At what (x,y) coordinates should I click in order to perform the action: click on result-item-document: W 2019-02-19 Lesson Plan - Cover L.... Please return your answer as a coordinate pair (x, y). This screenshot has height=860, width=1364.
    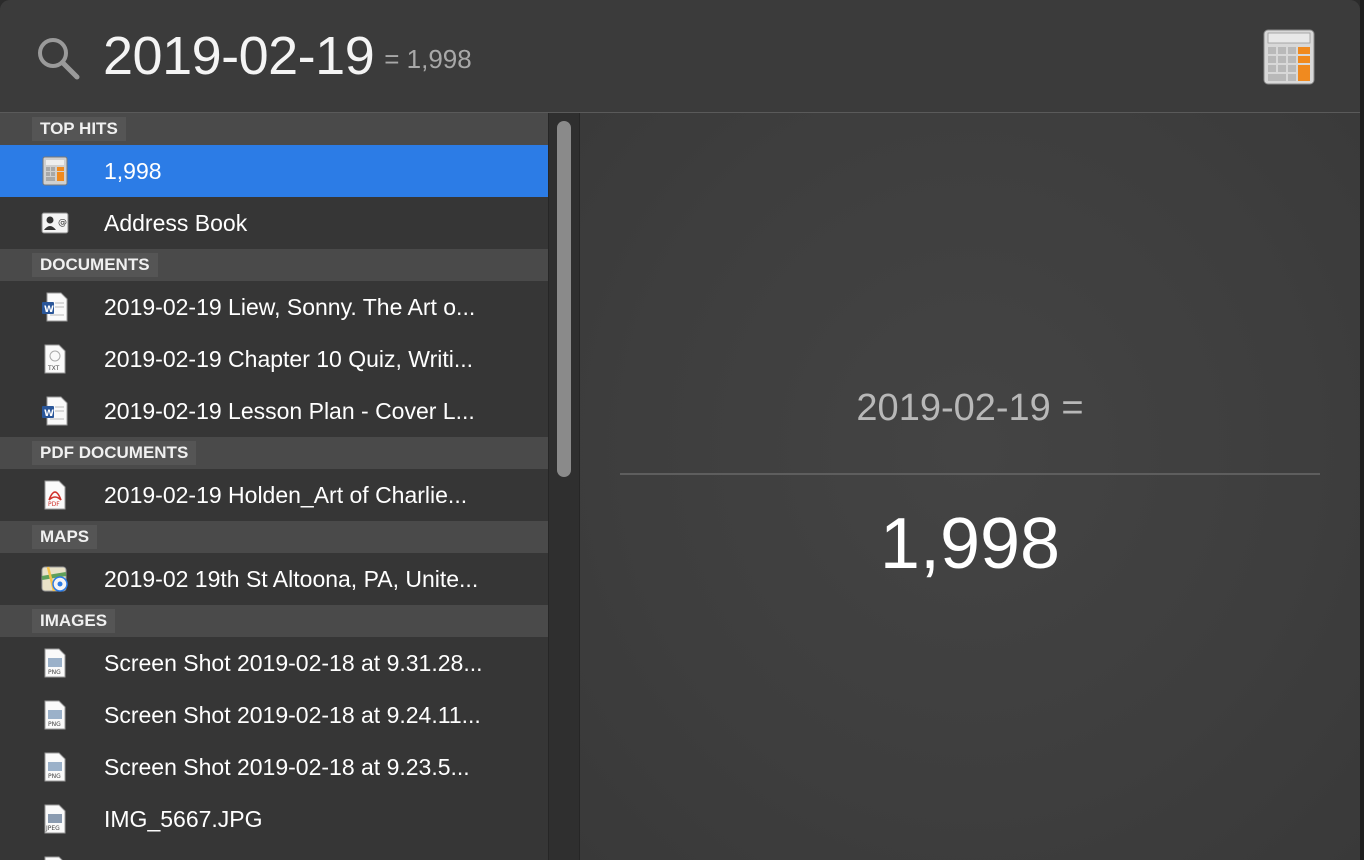
    Looking at the image, I should click on (274, 411).